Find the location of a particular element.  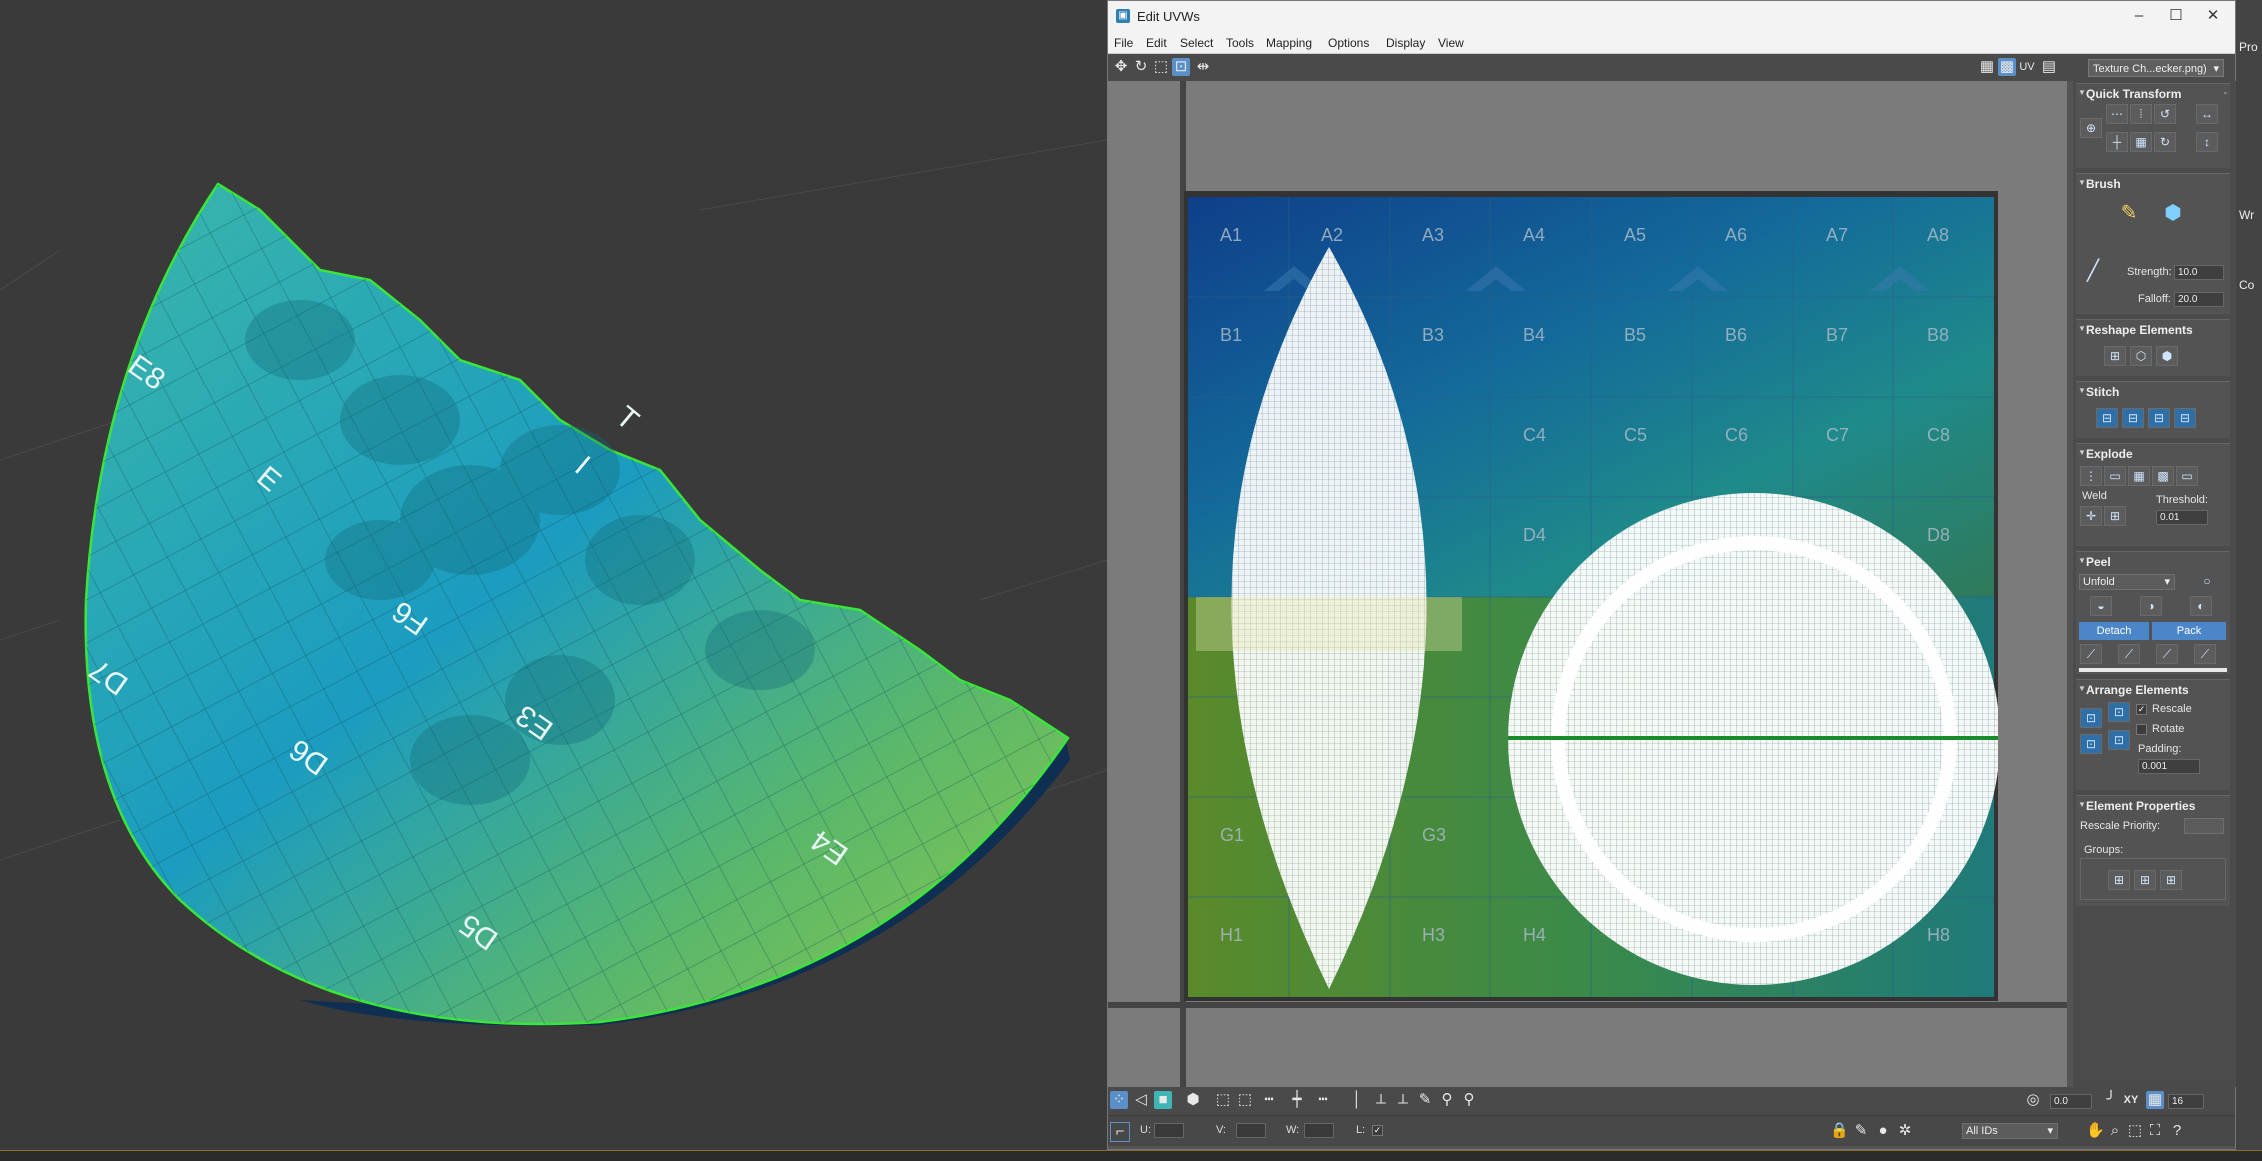

explode-polys-icon: ▩ is located at coordinates (2163, 476).